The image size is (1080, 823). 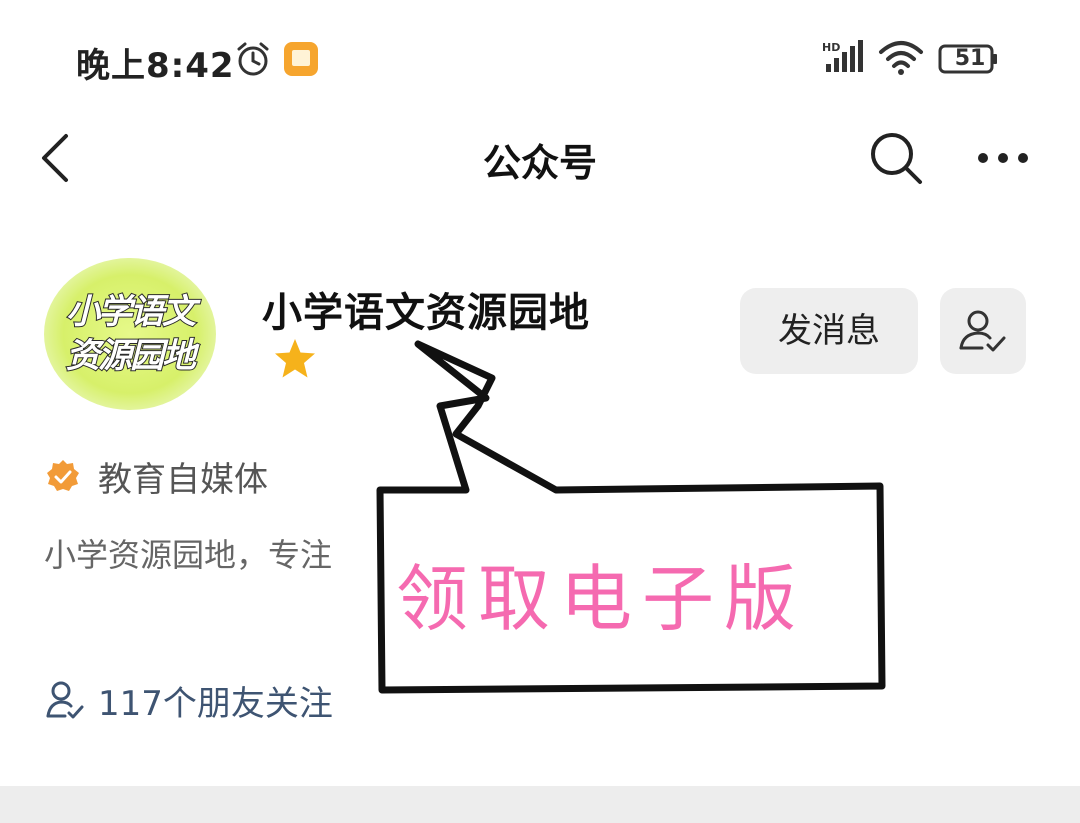 I want to click on account-avatar: 小学语文 资源园地, so click(x=130, y=334).